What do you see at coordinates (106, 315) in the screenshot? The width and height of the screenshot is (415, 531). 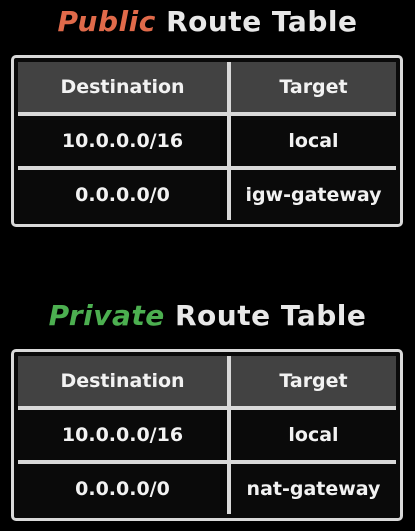 I see `private-title-kind: Private` at bounding box center [106, 315].